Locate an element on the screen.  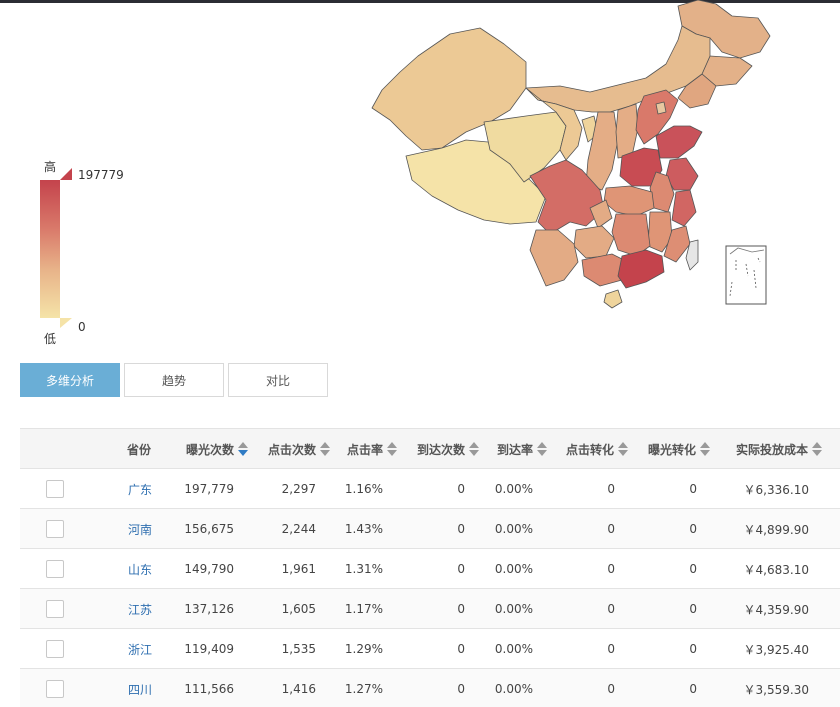
cost-cell: ￥3,559.30 is located at coordinates (776, 689).